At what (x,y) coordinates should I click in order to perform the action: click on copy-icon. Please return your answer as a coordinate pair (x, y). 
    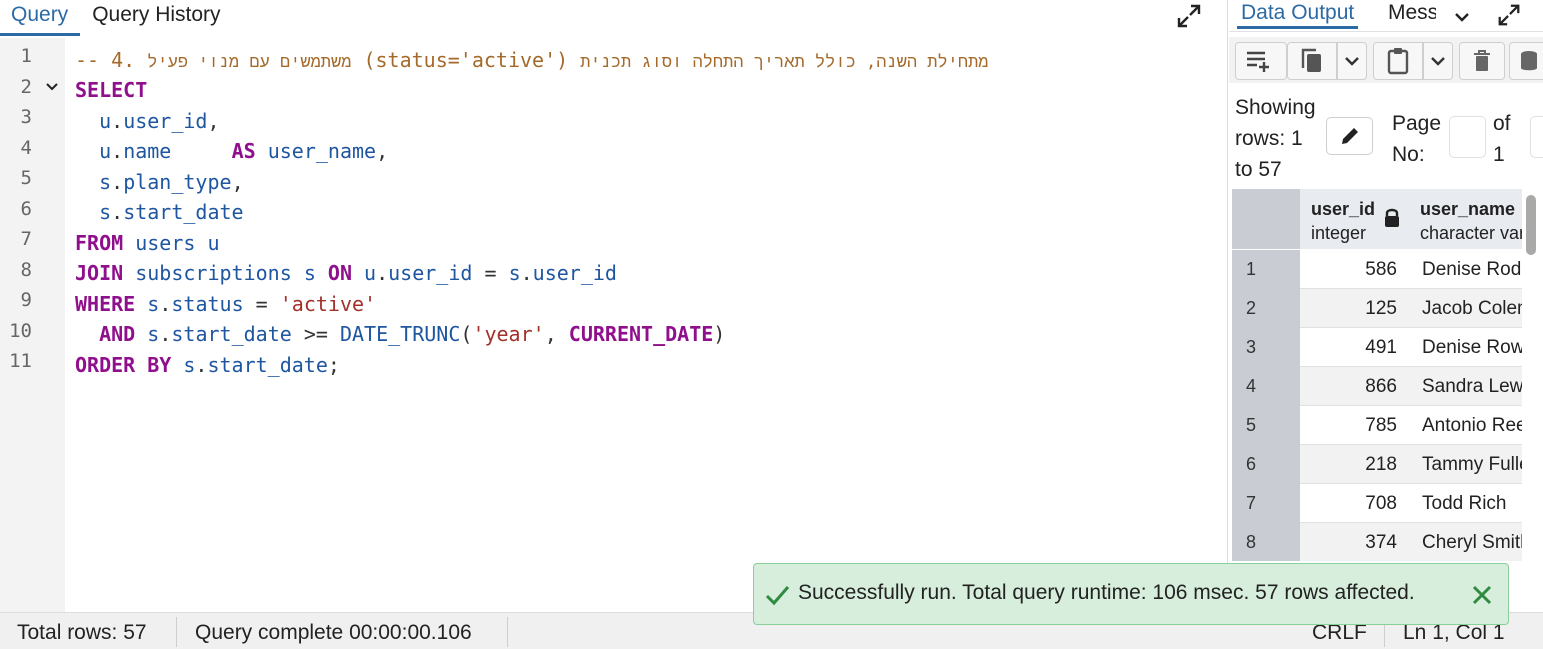
    Looking at the image, I should click on (1311, 60).